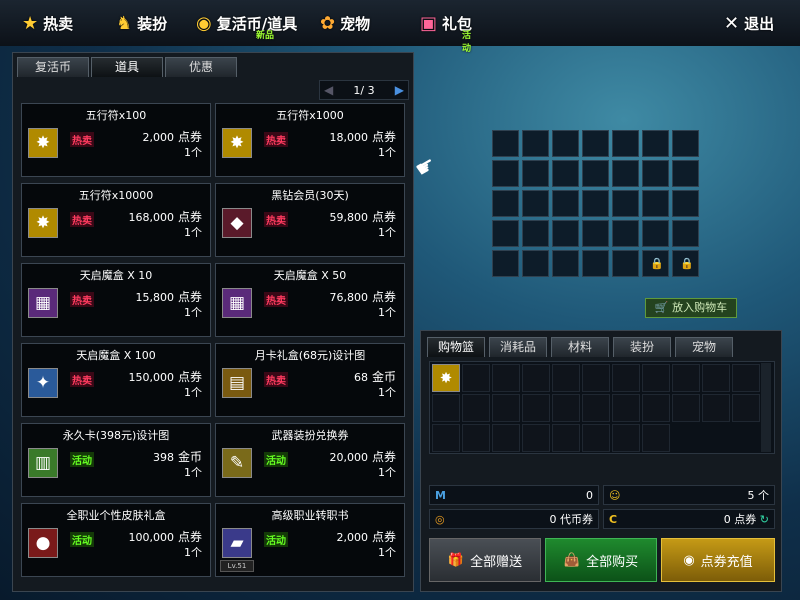 The width and height of the screenshot is (800, 600). Describe the element at coordinates (718, 560) in the screenshot. I see `recharge-button: ◉ 点券充值` at that location.